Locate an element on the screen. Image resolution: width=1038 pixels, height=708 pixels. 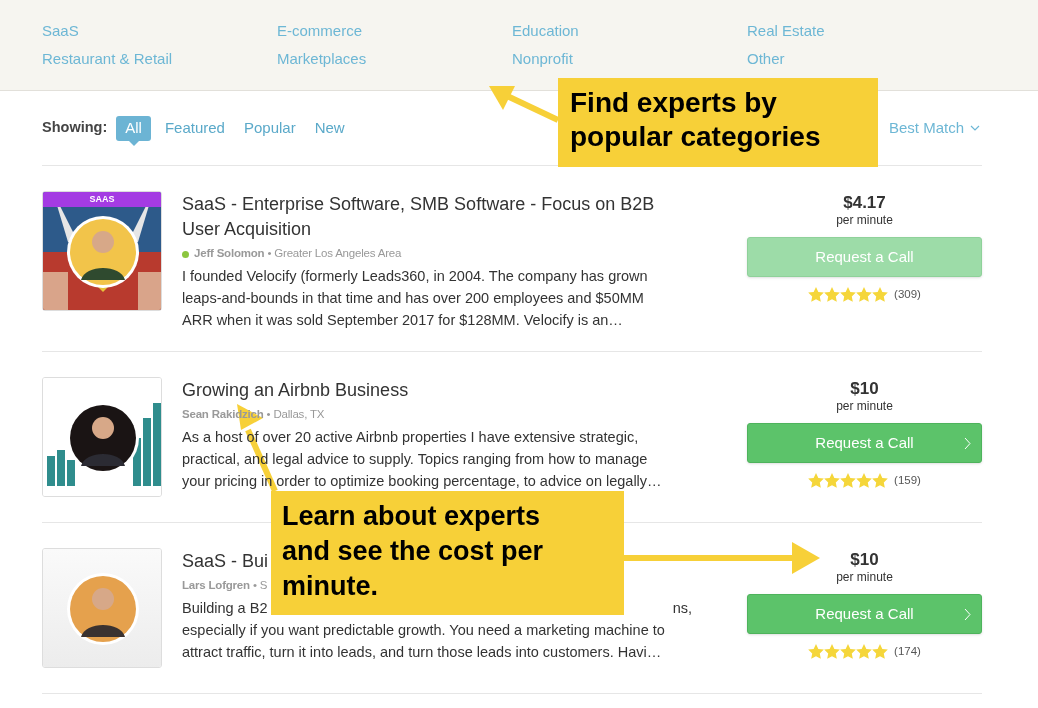
filter-tab: Popular is located at coordinates (269, 128).